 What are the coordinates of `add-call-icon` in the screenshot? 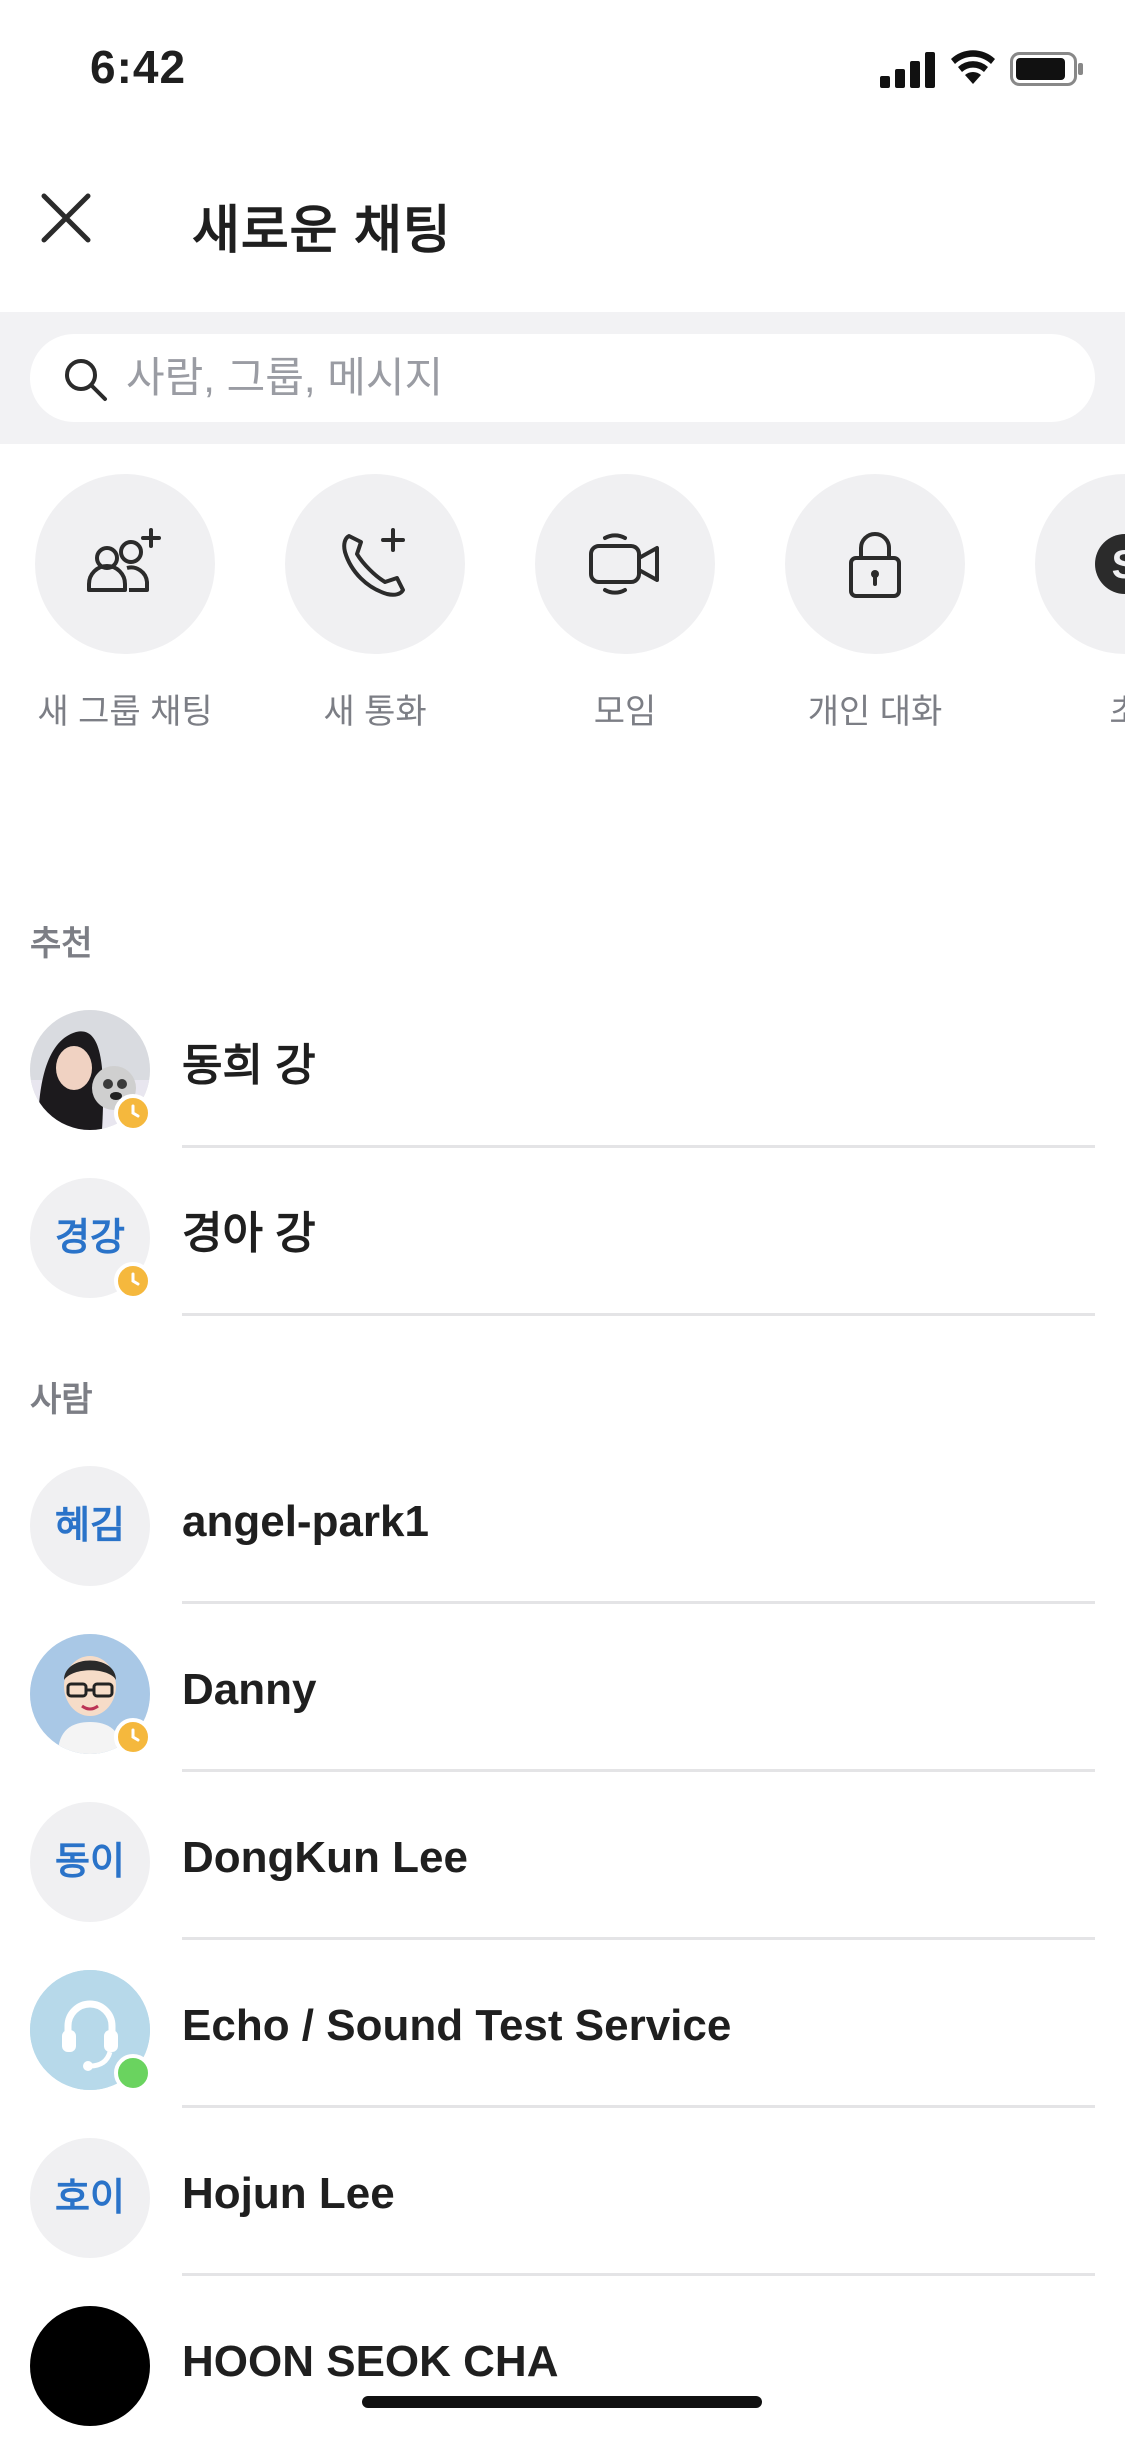 It's located at (373, 562).